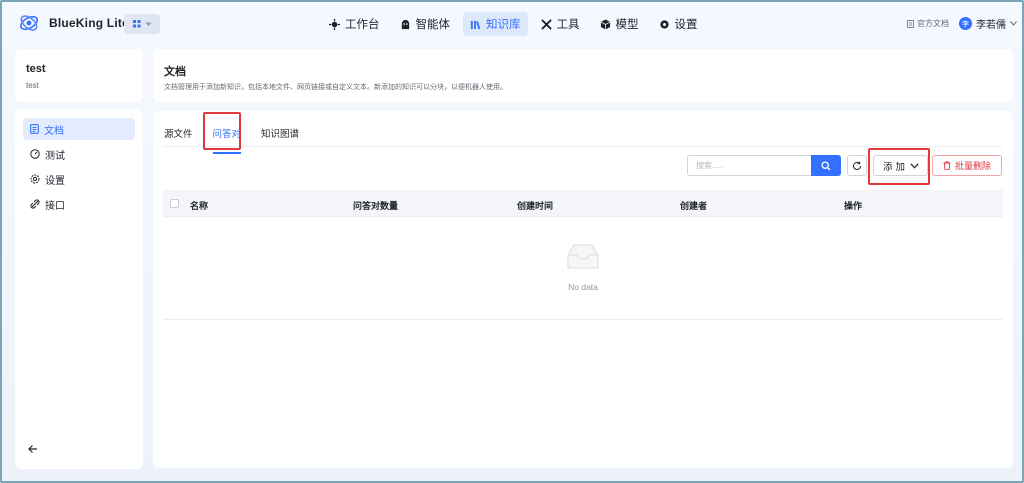 The height and width of the screenshot is (483, 1024). I want to click on knowledge-subtitle: test, so click(32, 85).